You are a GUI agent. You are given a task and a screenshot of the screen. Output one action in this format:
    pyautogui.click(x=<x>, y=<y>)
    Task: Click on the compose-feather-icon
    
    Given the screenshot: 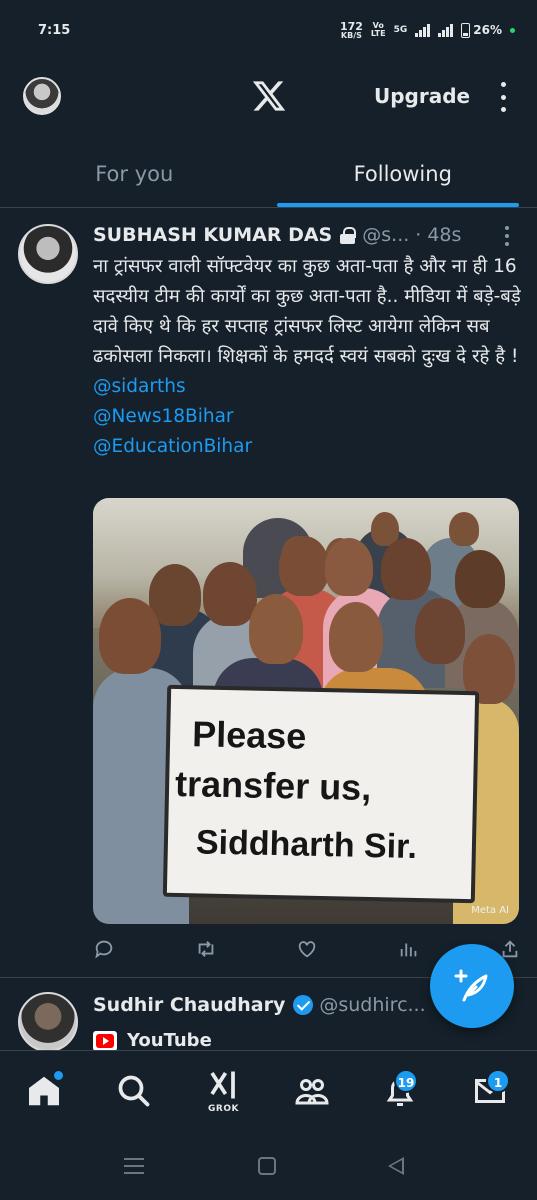 What is the action you would take?
    pyautogui.click(x=471, y=985)
    